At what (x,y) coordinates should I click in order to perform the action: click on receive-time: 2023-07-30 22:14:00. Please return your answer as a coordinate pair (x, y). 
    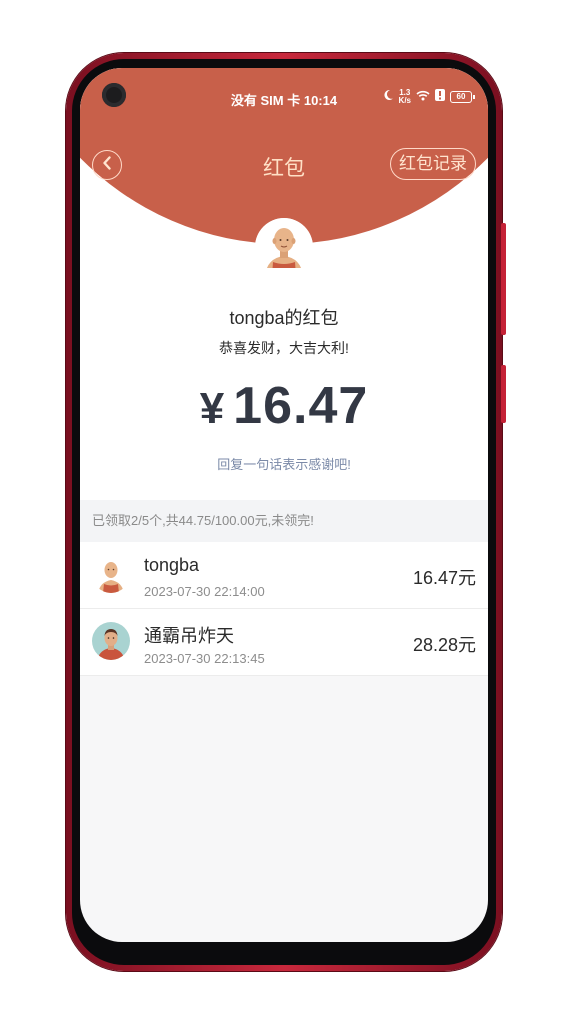
    Looking at the image, I should click on (204, 591).